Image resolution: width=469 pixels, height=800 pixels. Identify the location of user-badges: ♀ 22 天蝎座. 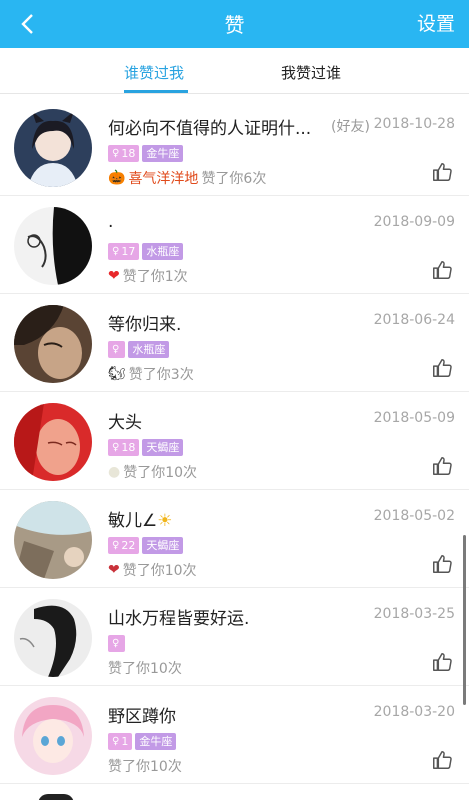
(146, 545).